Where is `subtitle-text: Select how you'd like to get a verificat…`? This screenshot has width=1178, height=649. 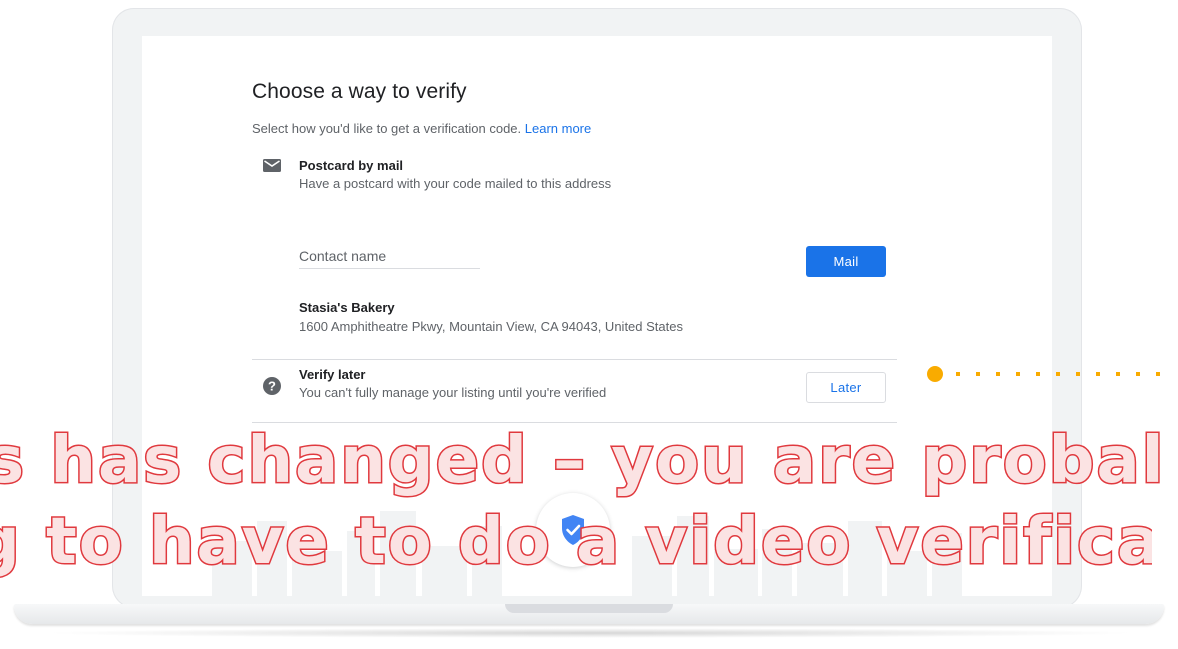
subtitle-text: Select how you'd like to get a verificat… is located at coordinates (387, 128).